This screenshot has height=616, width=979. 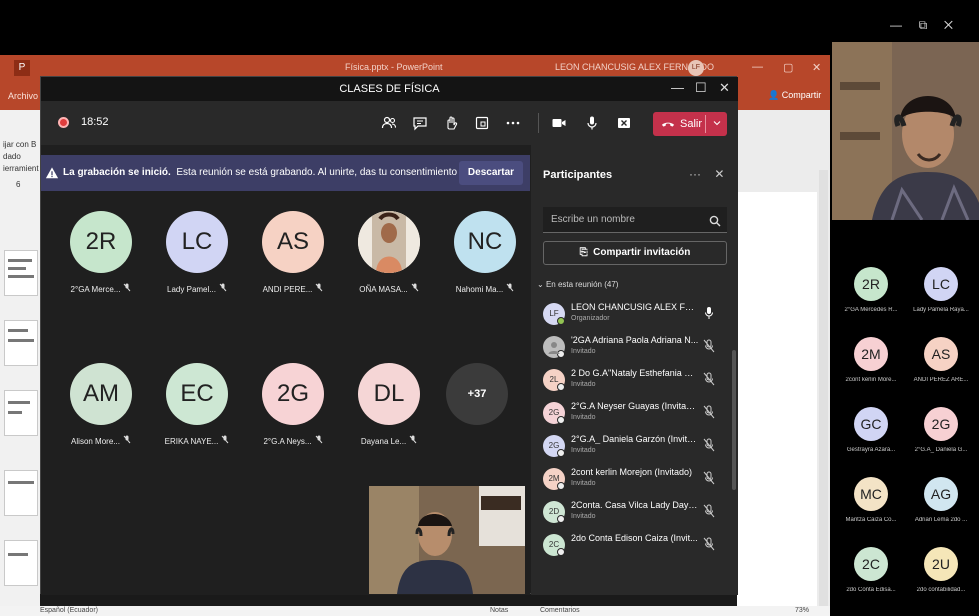 What do you see at coordinates (941, 354) in the screenshot?
I see `strip-participant-avatar: AS` at bounding box center [941, 354].